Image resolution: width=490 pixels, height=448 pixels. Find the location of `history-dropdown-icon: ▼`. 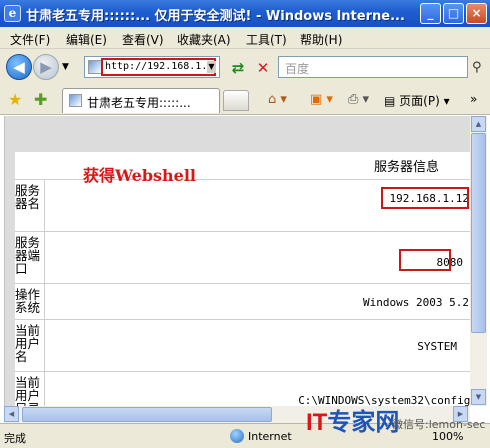

history-dropdown-icon: ▼ is located at coordinates (65, 67).